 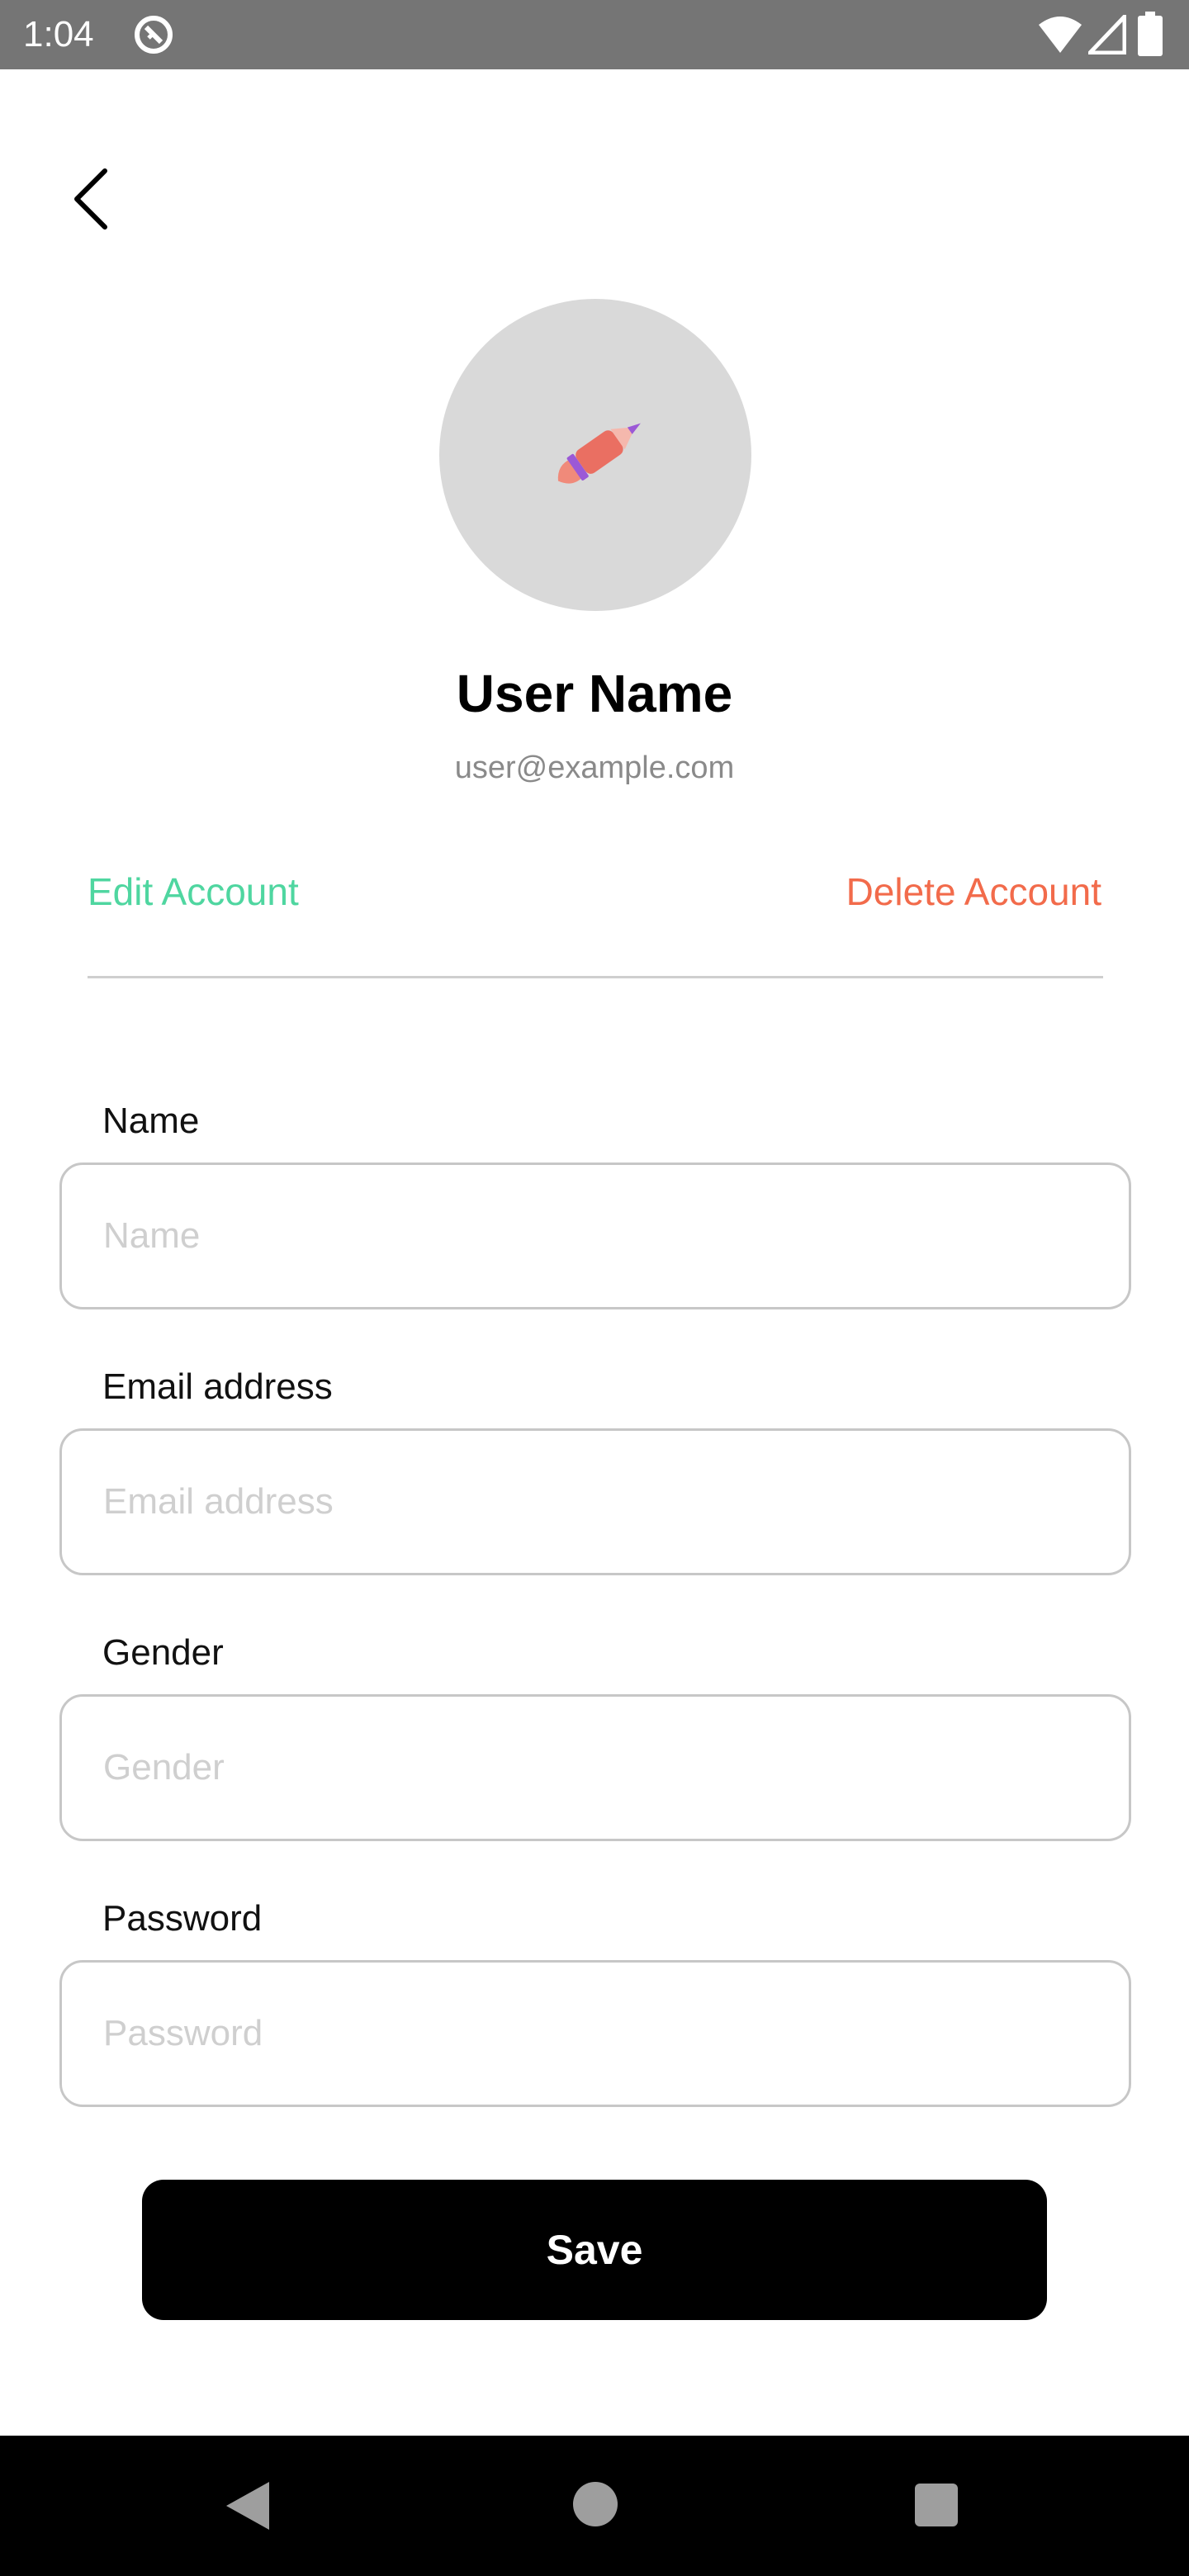 What do you see at coordinates (594, 34) in the screenshot?
I see `status-bar: 1:04` at bounding box center [594, 34].